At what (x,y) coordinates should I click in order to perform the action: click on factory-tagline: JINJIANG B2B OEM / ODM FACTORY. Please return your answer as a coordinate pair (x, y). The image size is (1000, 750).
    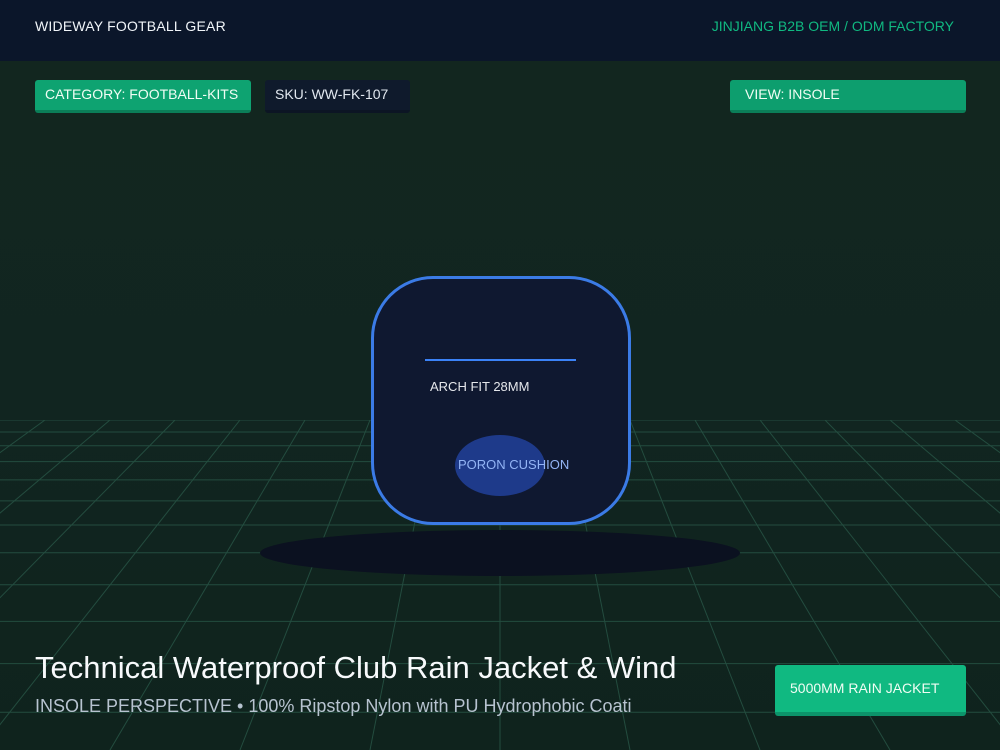
    Looking at the image, I should click on (832, 26).